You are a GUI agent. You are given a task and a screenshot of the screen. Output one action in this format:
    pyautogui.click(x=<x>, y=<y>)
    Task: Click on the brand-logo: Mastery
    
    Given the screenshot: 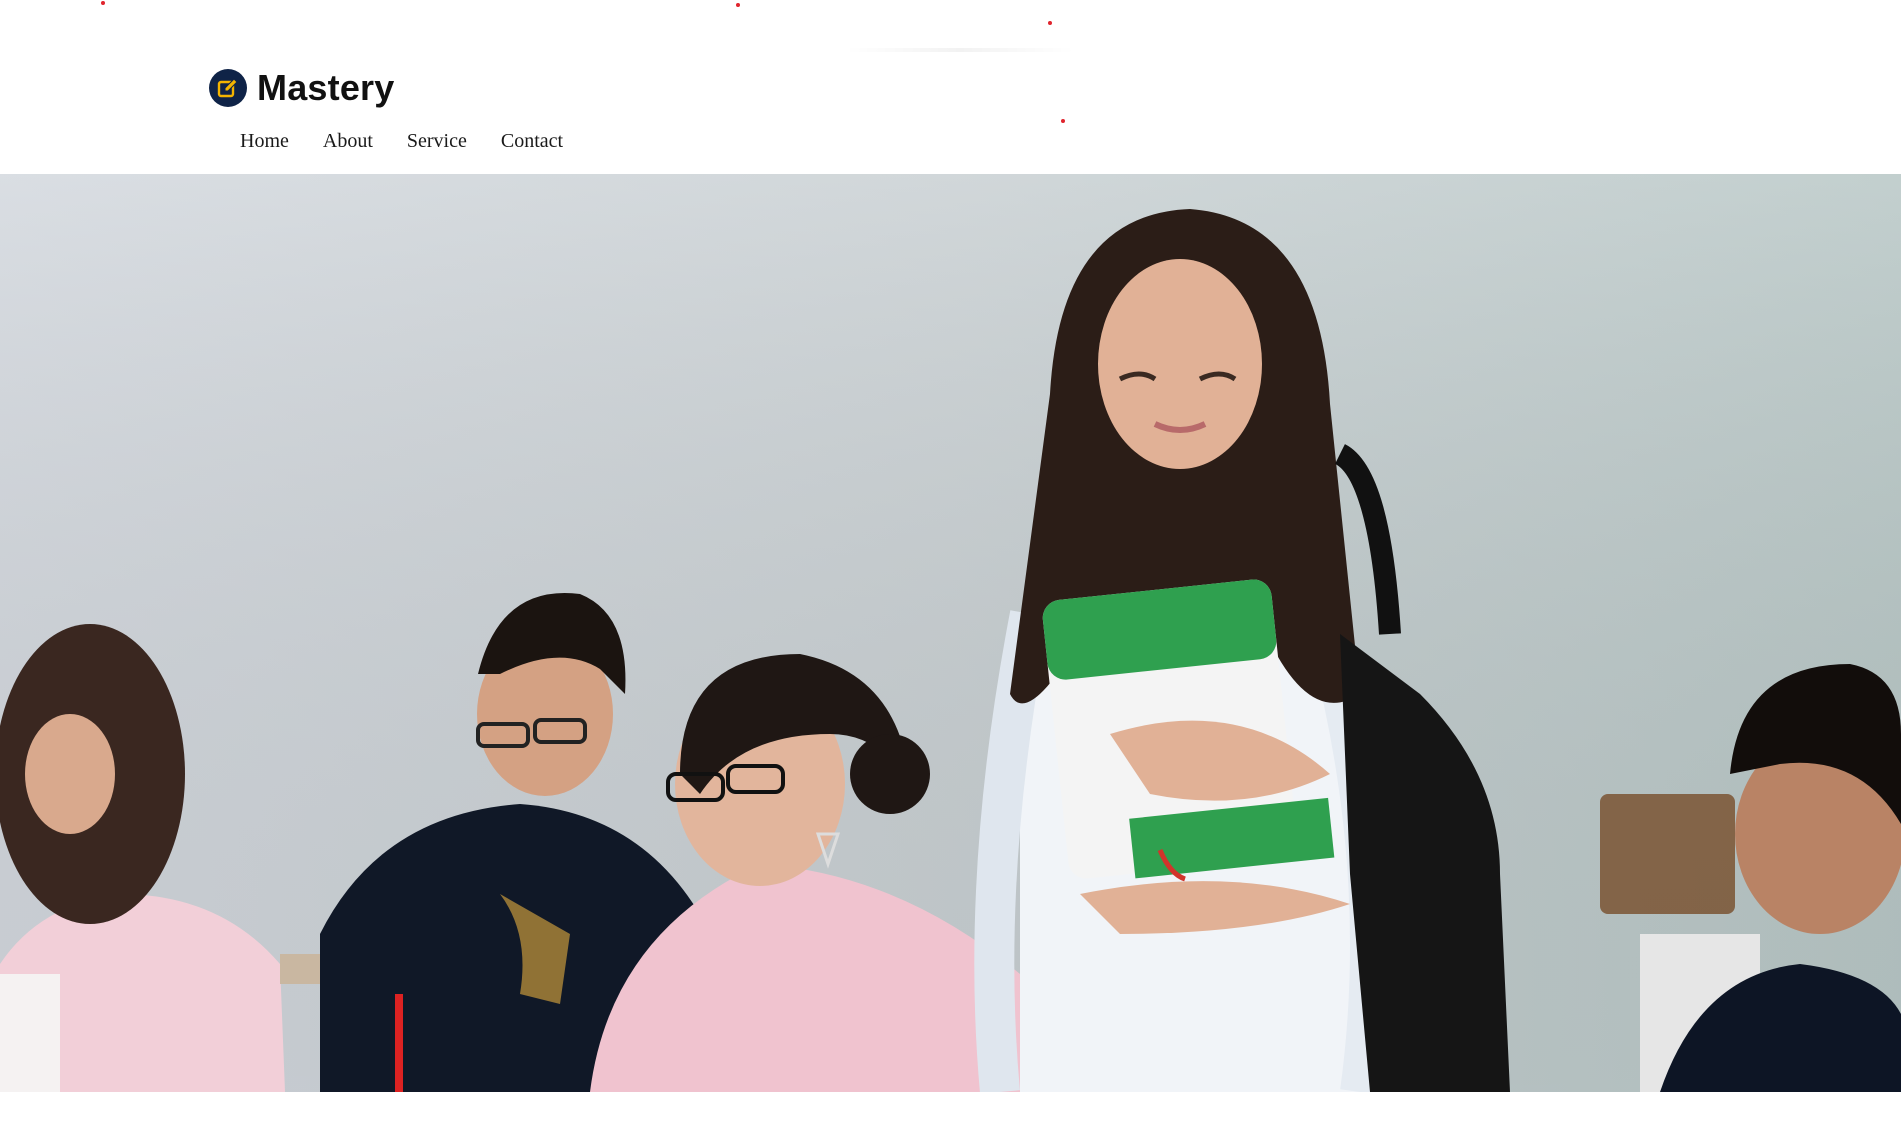 What is the action you would take?
    pyautogui.click(x=301, y=88)
    